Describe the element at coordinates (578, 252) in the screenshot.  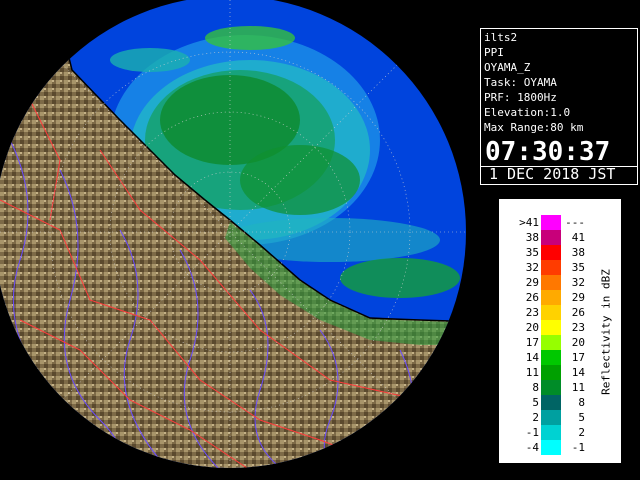
I see `legend-upper-bound: 38` at that location.